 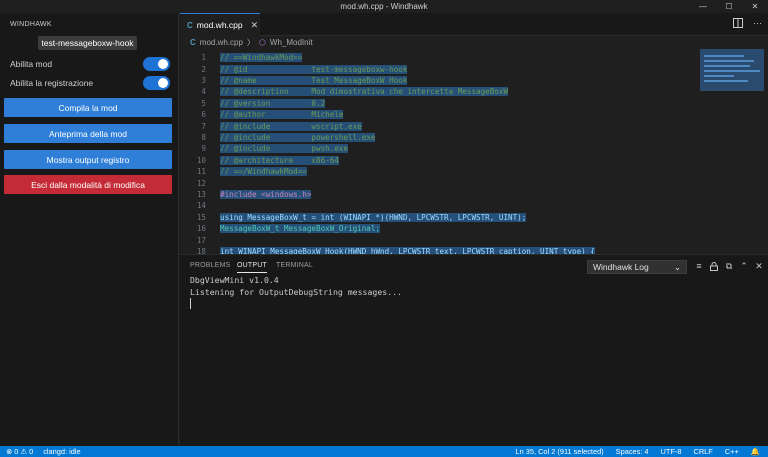 What do you see at coordinates (88, 133) in the screenshot?
I see `preview-mod-button: Anteprima della mod` at bounding box center [88, 133].